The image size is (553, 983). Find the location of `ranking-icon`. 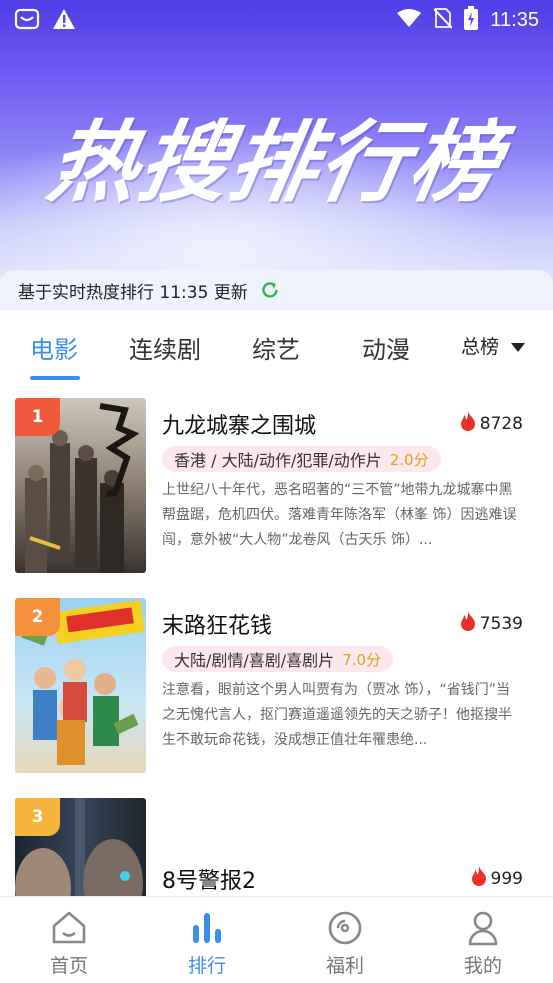

ranking-icon is located at coordinates (207, 928).